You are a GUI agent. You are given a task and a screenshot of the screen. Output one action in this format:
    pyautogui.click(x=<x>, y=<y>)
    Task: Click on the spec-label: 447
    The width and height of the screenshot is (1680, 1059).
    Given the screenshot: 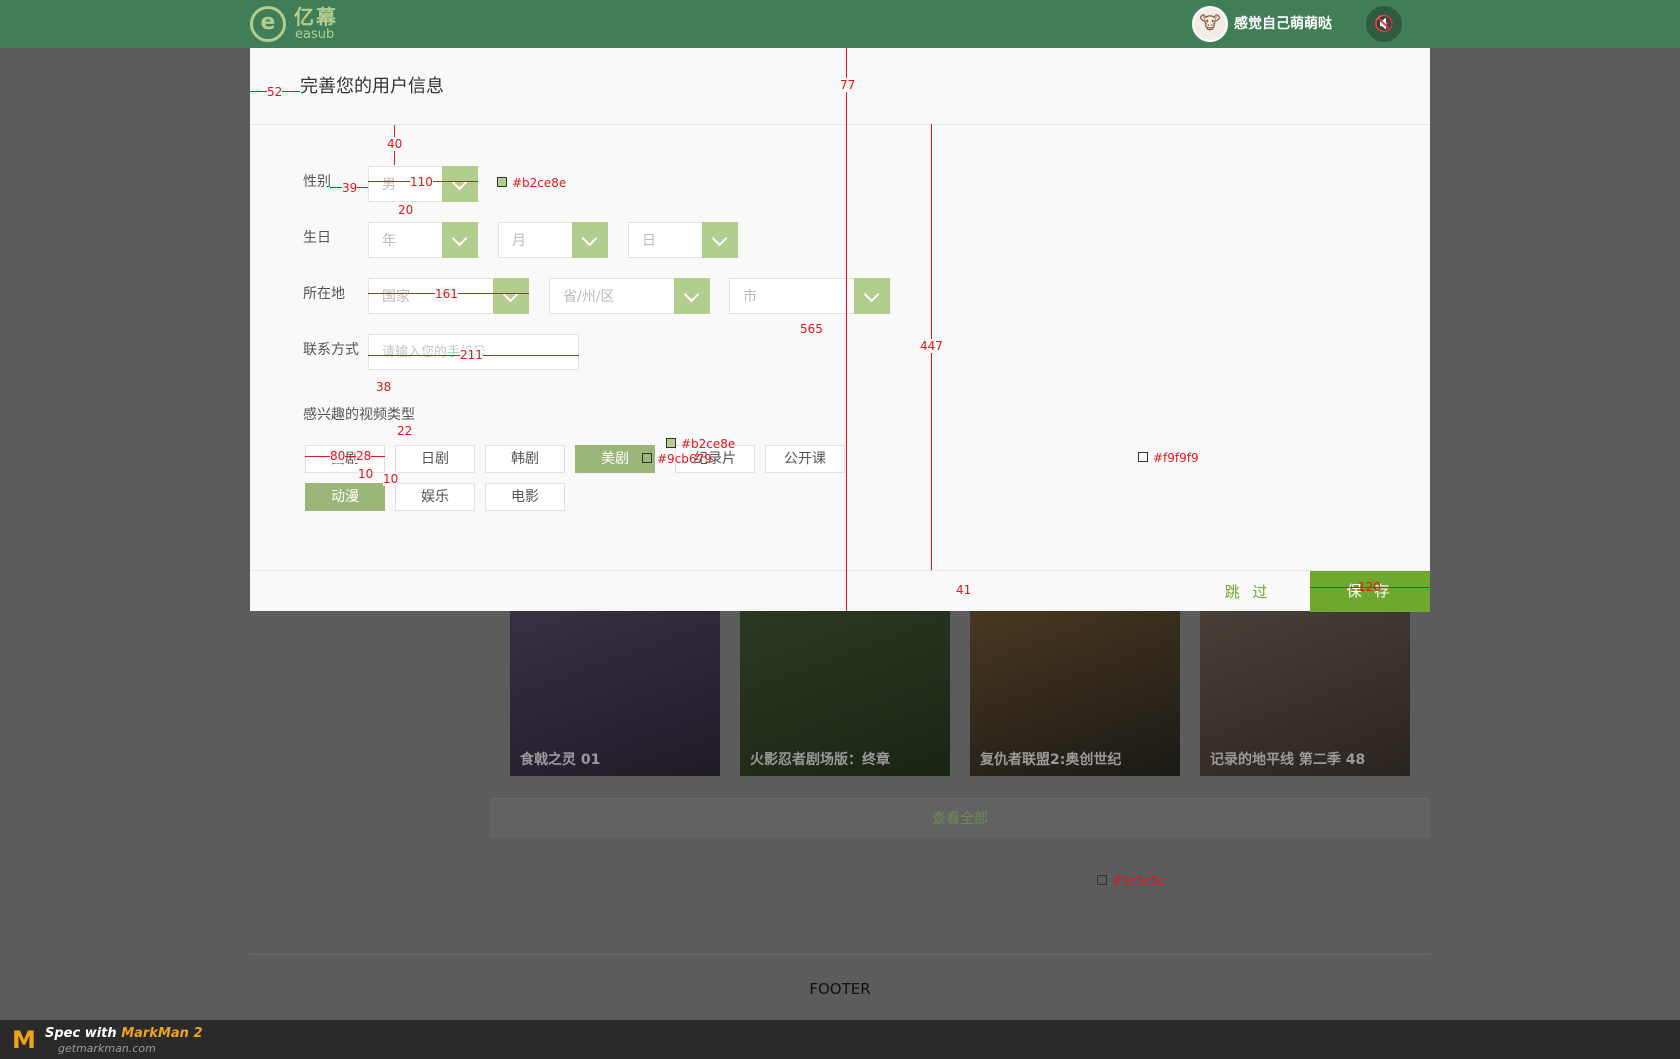 What is the action you would take?
    pyautogui.click(x=931, y=346)
    